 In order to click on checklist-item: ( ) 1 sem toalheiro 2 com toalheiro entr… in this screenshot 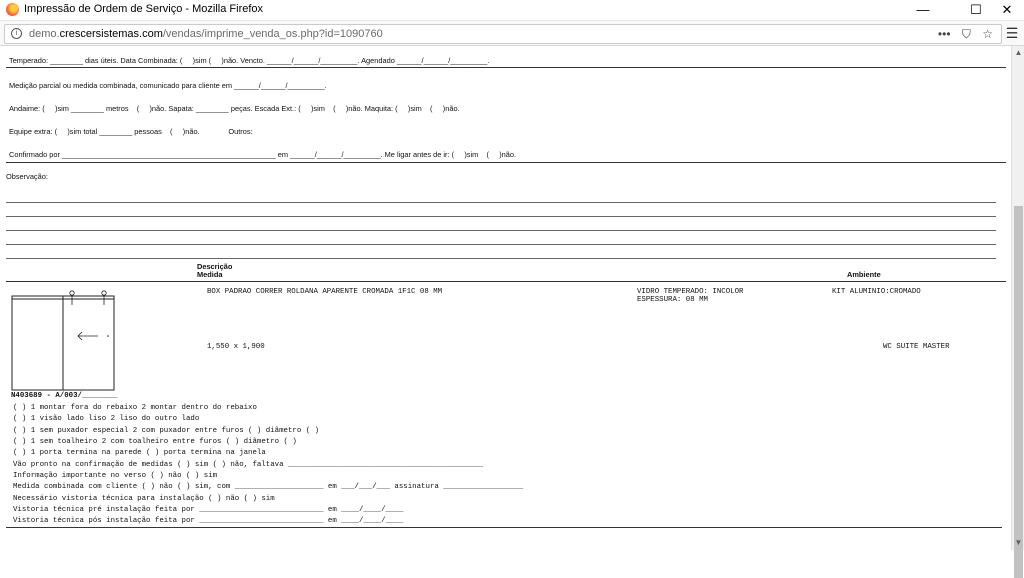, I will do `click(155, 442)`.